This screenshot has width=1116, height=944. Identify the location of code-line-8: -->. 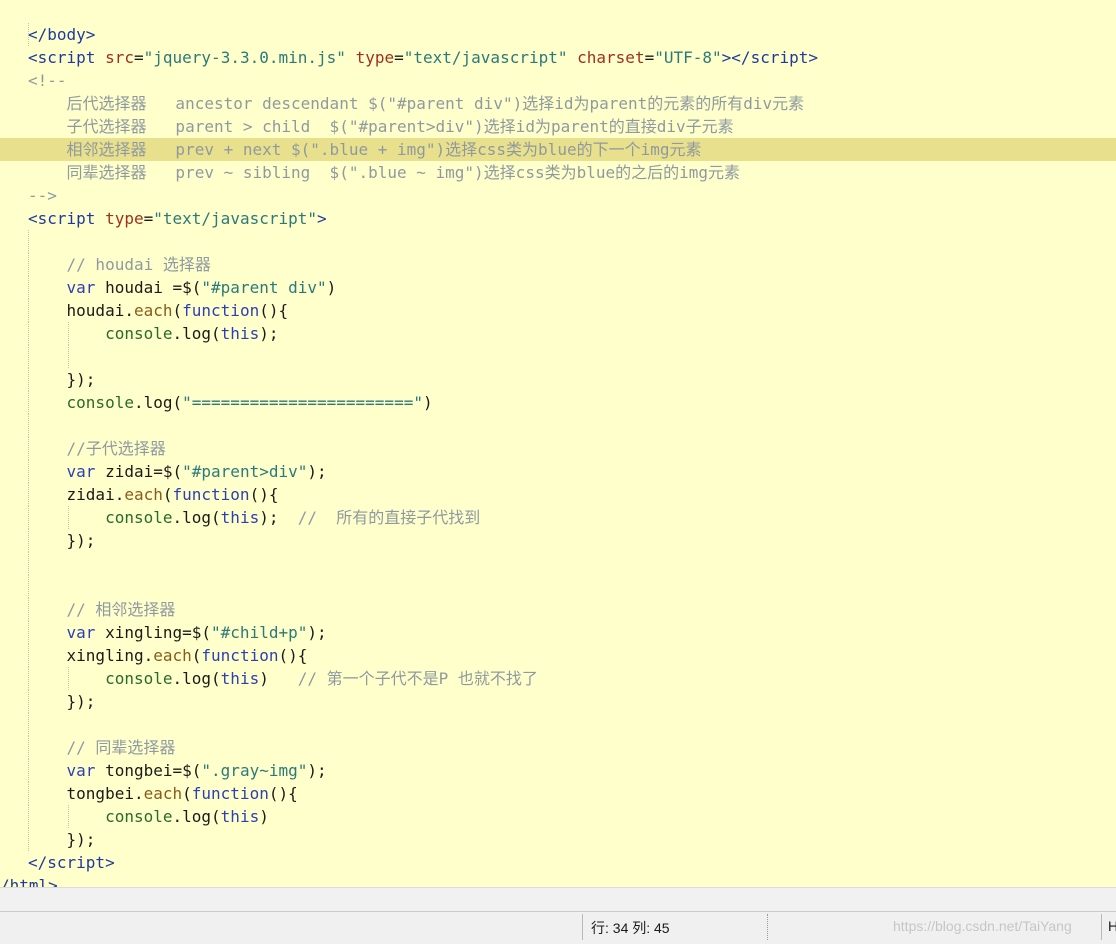
(558, 195).